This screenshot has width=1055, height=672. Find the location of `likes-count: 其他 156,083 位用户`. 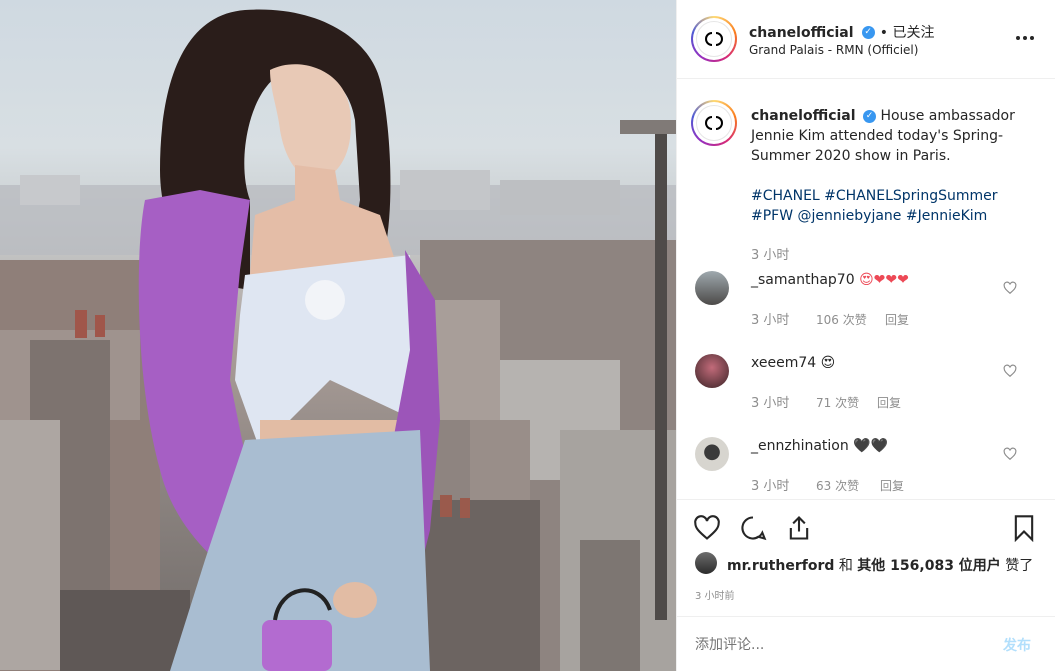

likes-count: 其他 156,083 位用户 is located at coordinates (929, 566).